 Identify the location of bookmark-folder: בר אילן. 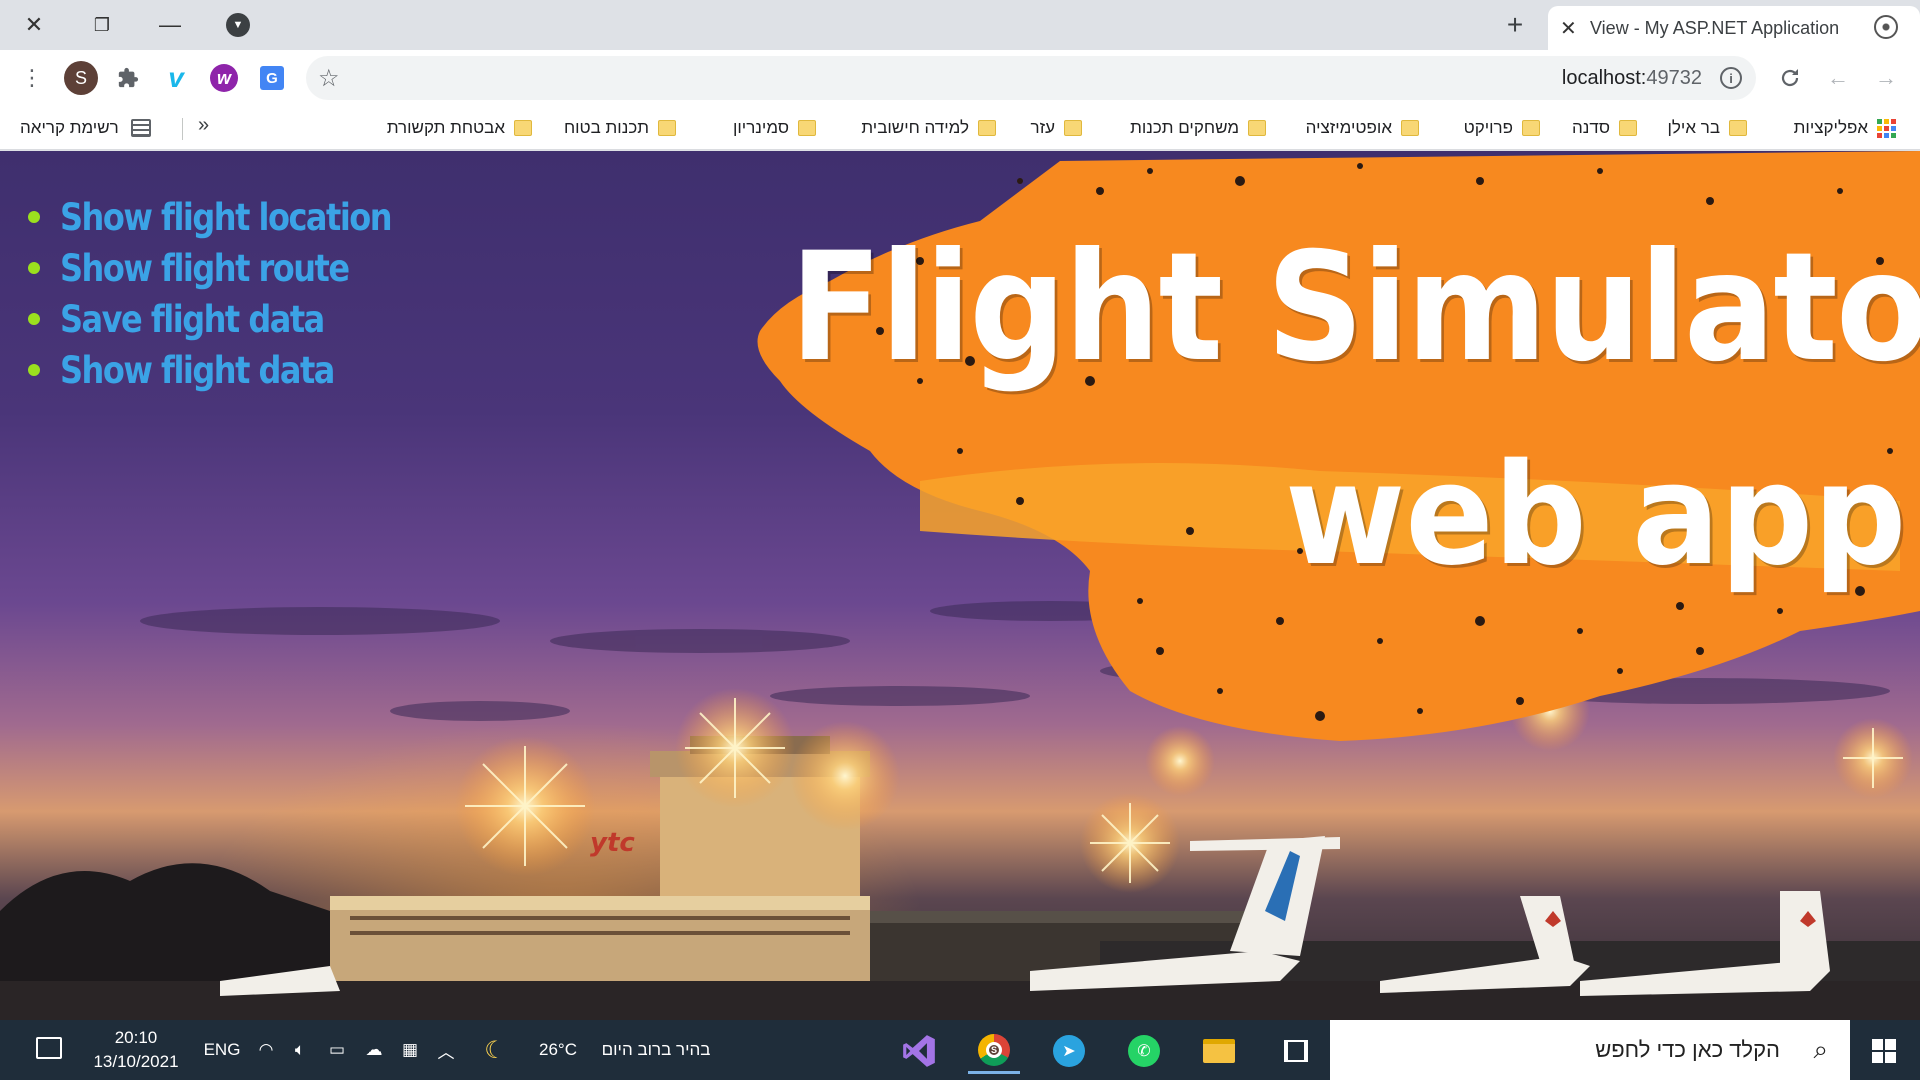
(1707, 128).